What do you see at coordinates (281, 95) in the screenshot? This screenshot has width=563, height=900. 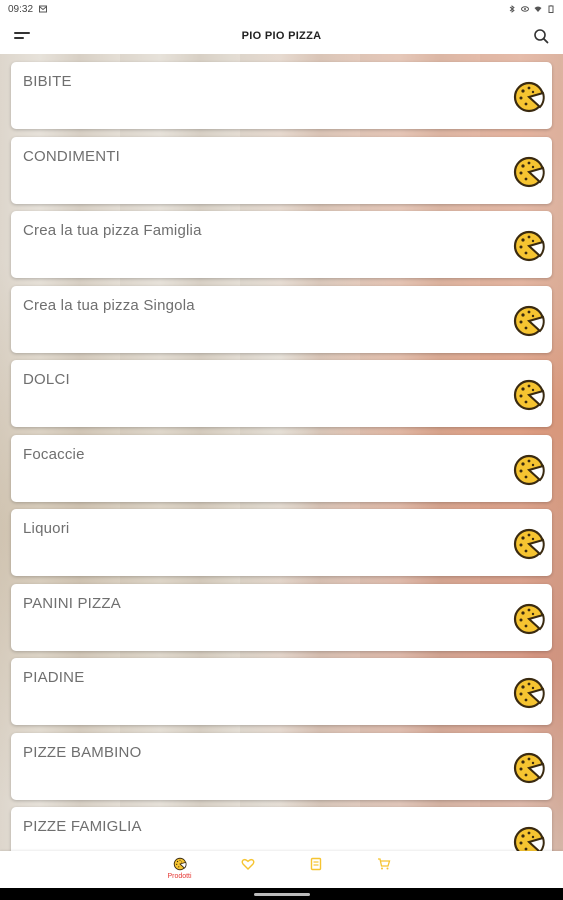 I see `category-card: BIBITE` at bounding box center [281, 95].